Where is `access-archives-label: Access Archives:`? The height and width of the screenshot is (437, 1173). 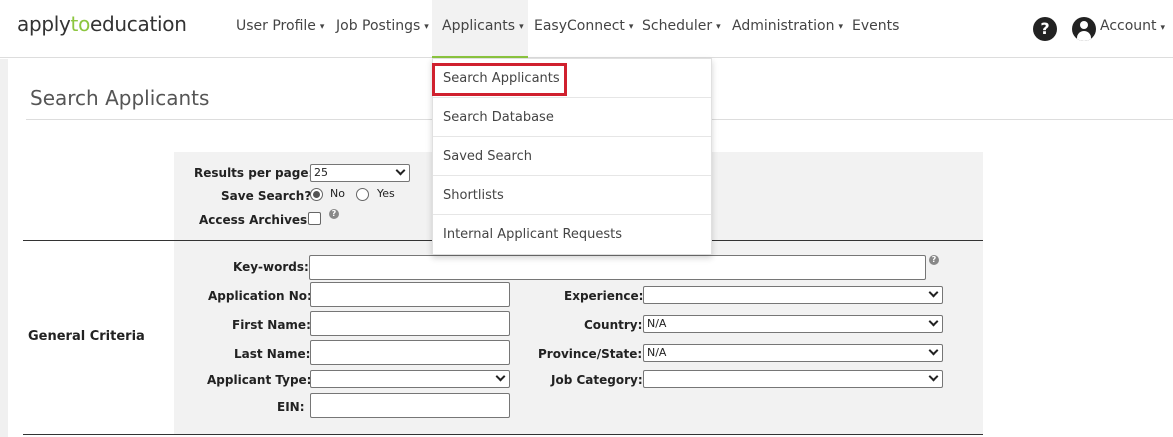
access-archives-label: Access Archives: is located at coordinates (255, 220).